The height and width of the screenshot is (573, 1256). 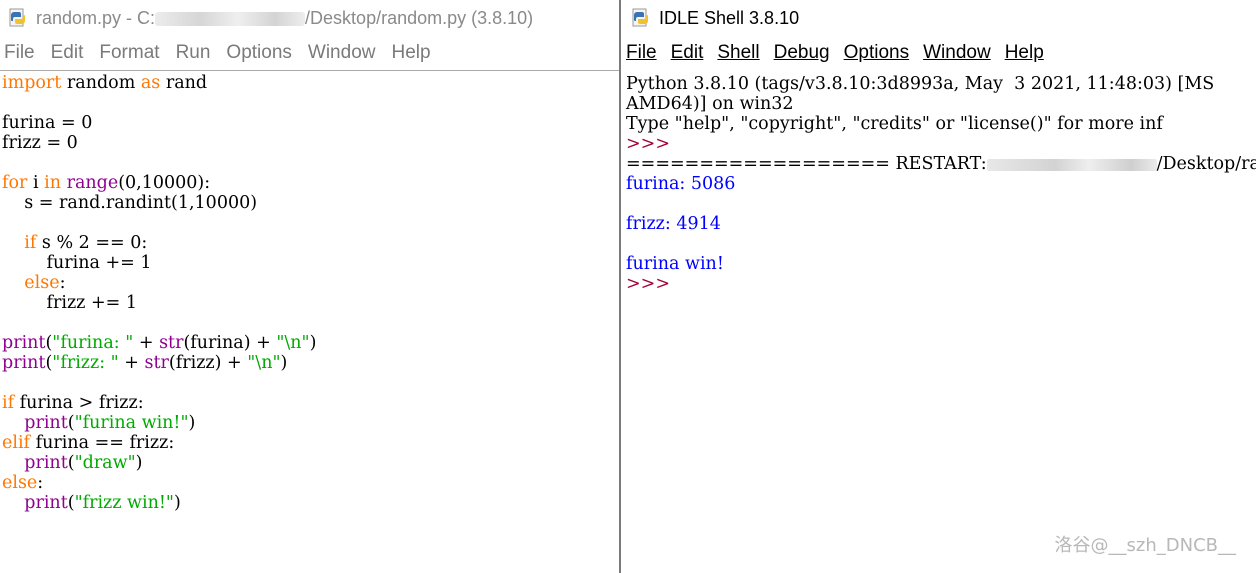 What do you see at coordinates (86, 243) in the screenshot?
I see `code-line: if s % 2 == 0:` at bounding box center [86, 243].